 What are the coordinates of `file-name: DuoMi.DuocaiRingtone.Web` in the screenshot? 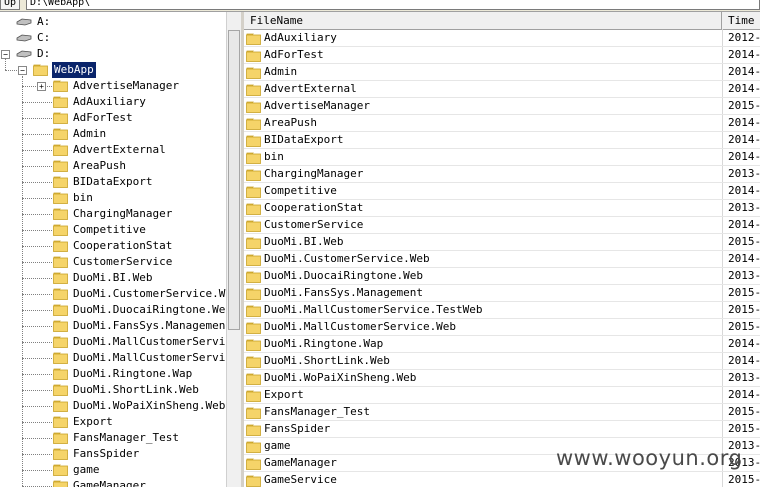 It's located at (343, 275).